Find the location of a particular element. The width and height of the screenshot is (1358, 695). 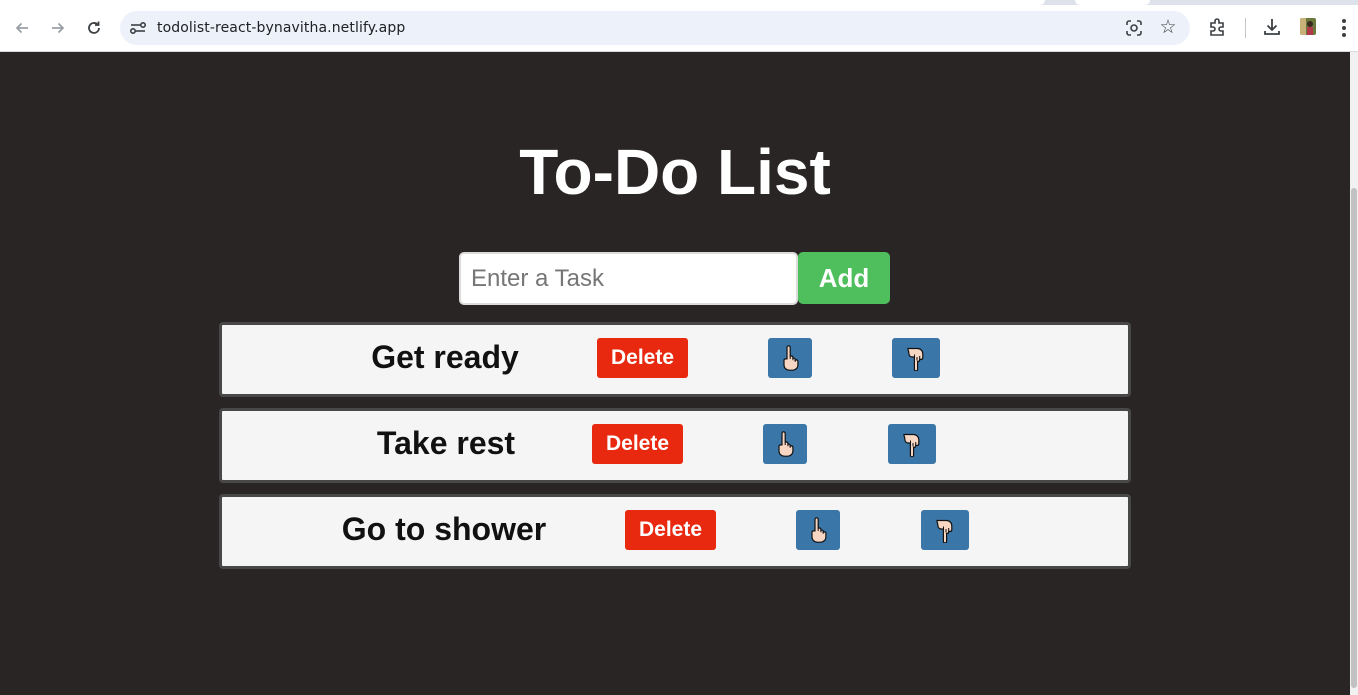

star-icon: ☆ is located at coordinates (1168, 27).